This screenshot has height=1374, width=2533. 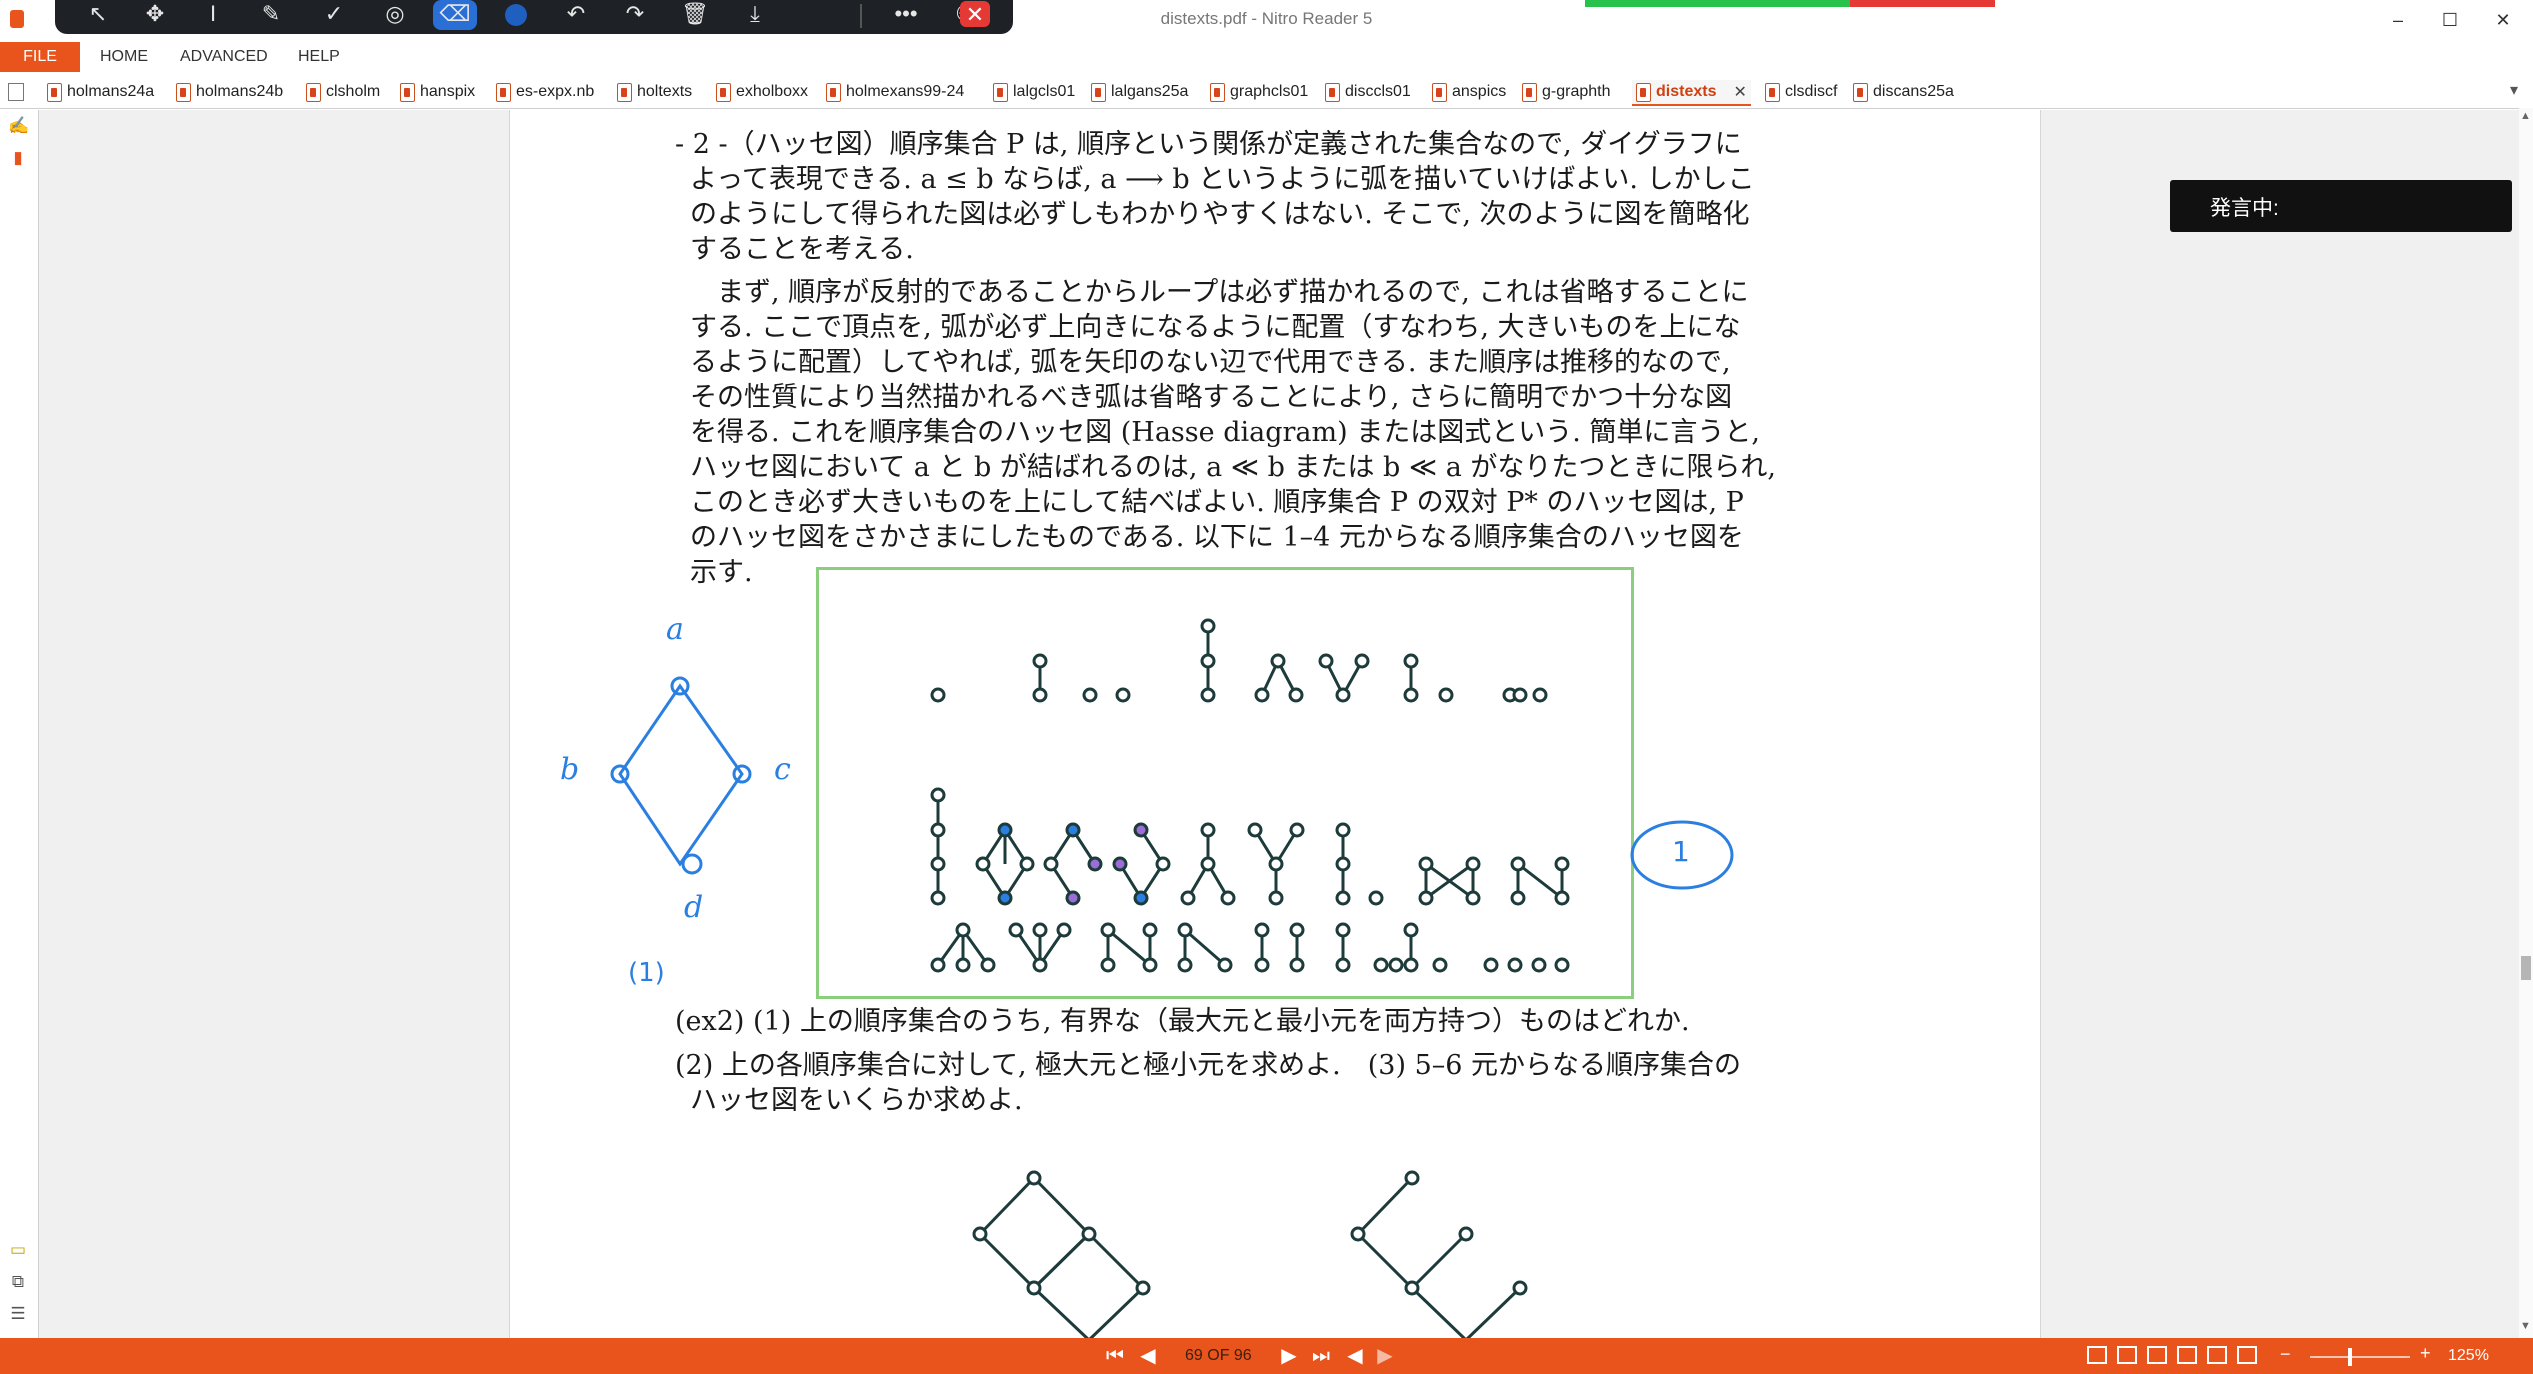 I want to click on bottom-navigation-bar: ⏮ ◀ 69 OF 96 ▶ ⏭ ◀ ▶ − + 125%, so click(x=1266, y=1356).